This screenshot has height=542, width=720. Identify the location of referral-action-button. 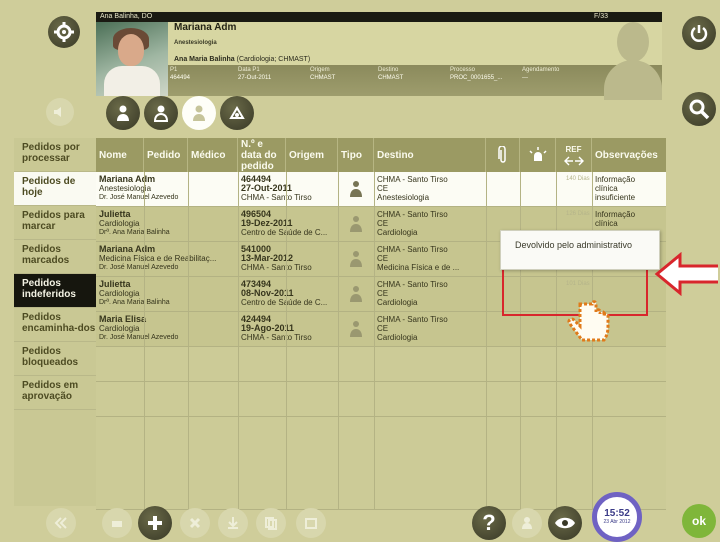
(527, 523).